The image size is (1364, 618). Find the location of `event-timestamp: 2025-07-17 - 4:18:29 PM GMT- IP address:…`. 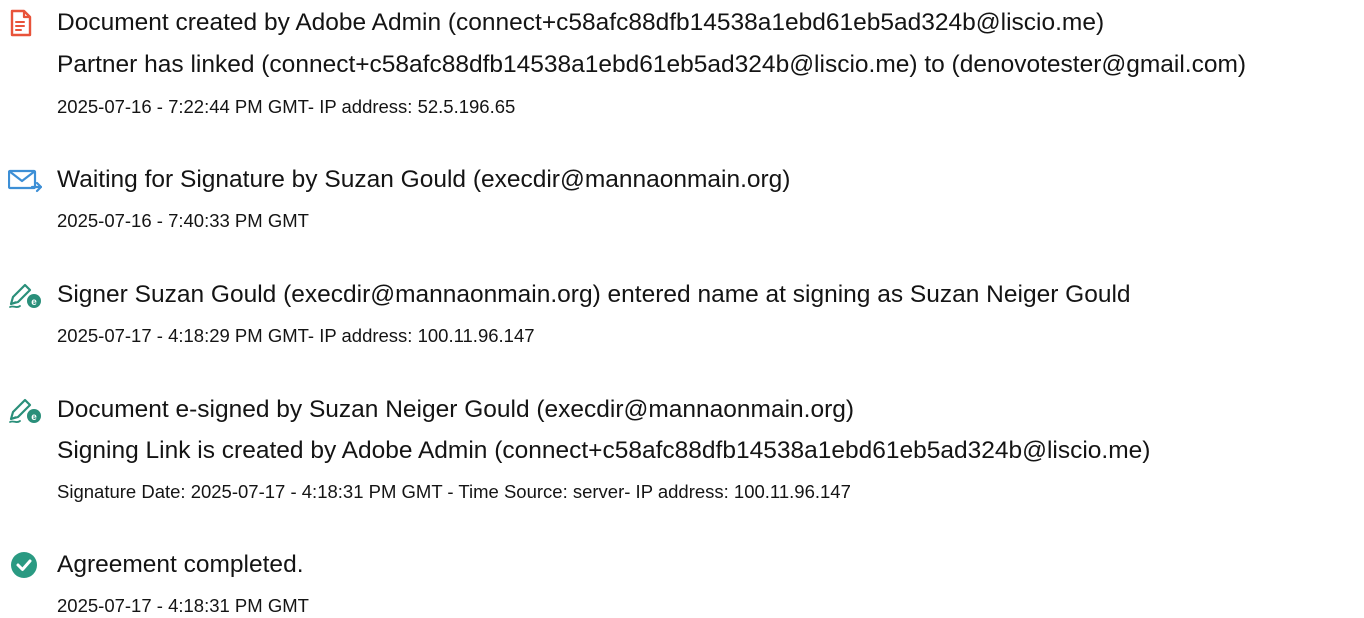

event-timestamp: 2025-07-17 - 4:18:29 PM GMT- IP address:… is located at coordinates (296, 335).